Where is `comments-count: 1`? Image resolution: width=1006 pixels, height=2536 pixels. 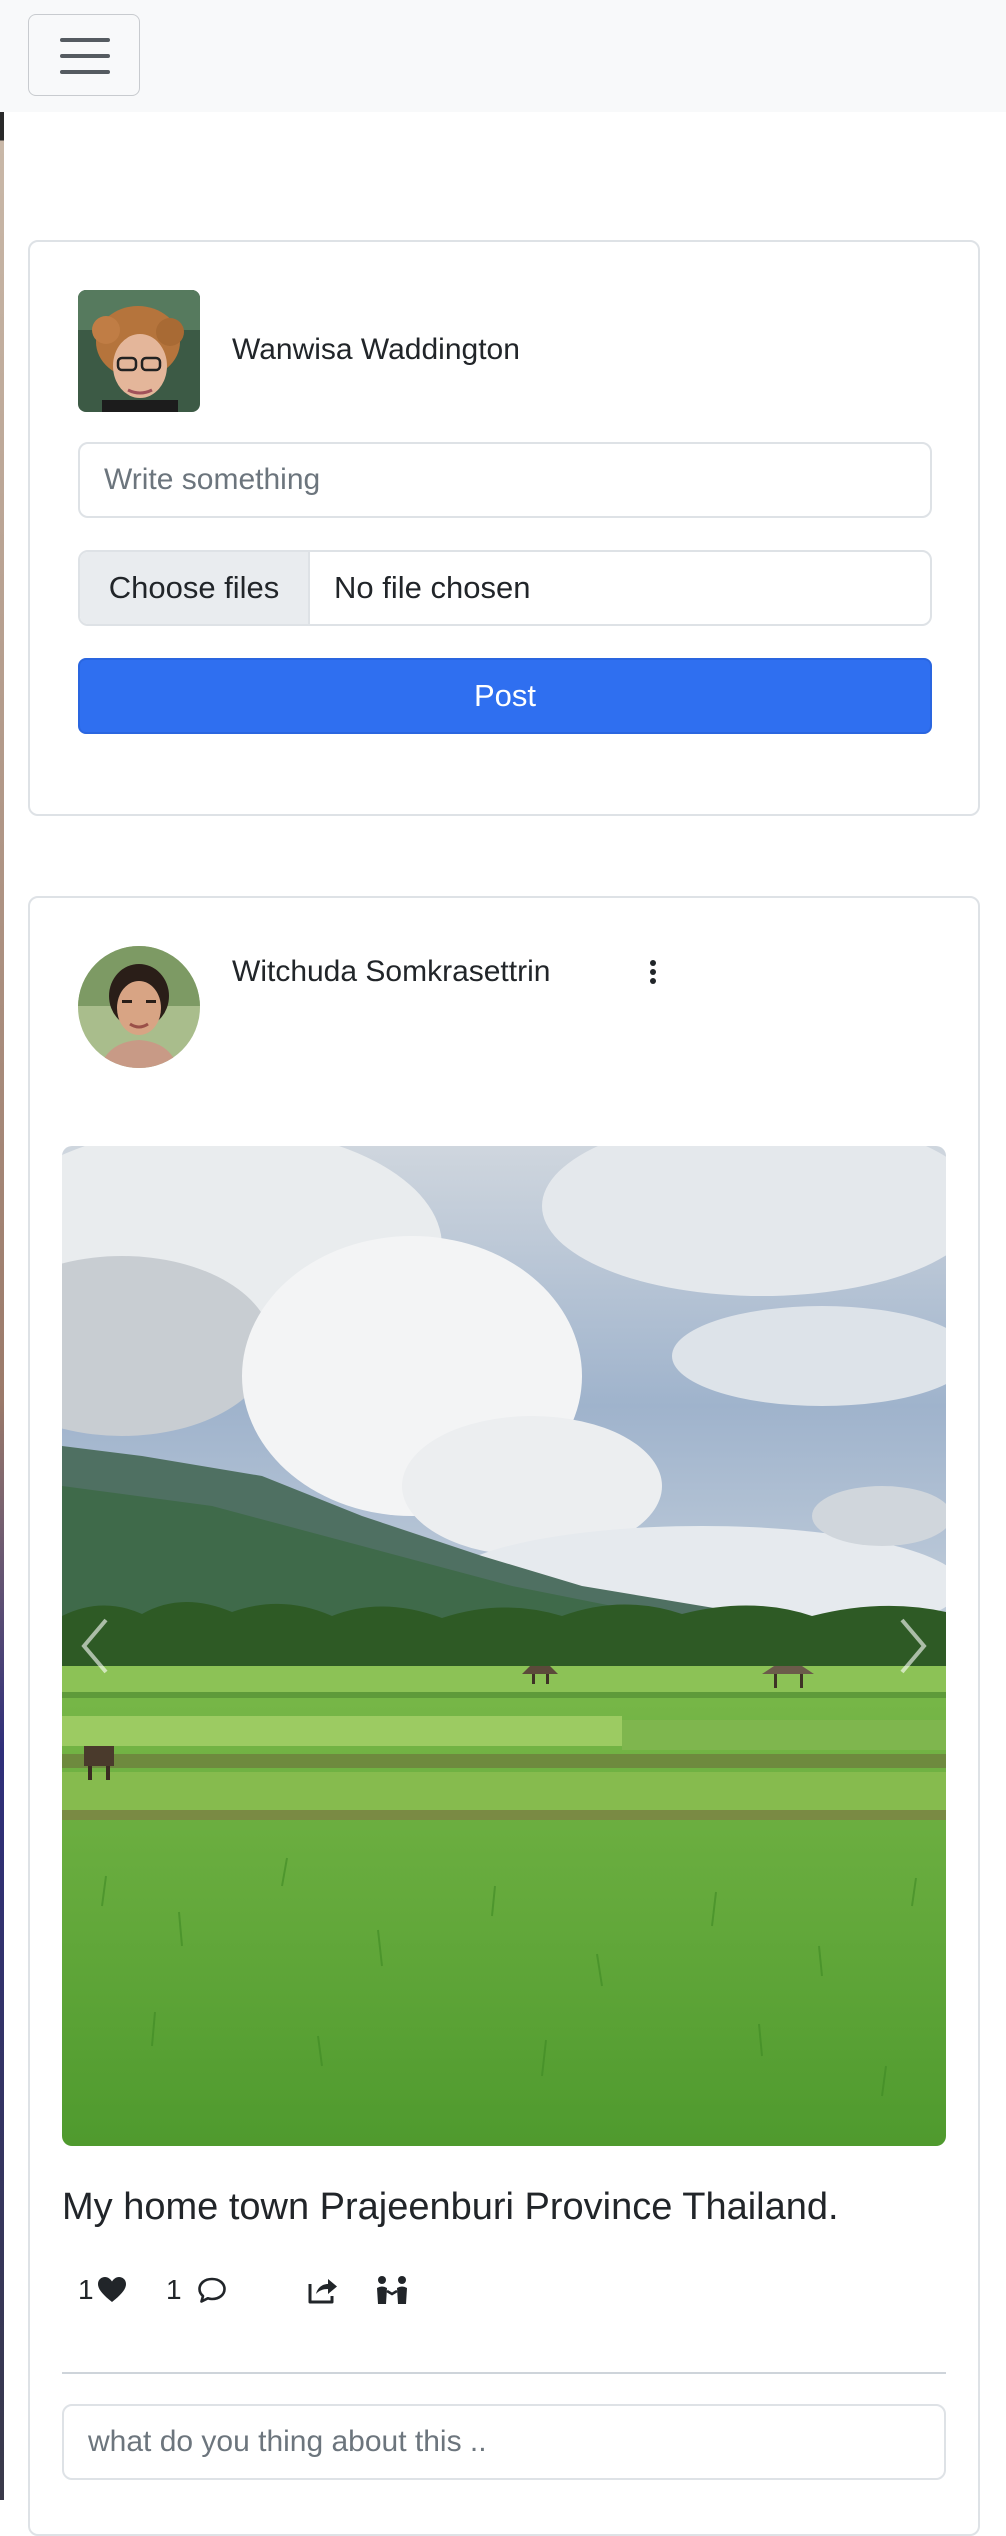 comments-count: 1 is located at coordinates (174, 2289).